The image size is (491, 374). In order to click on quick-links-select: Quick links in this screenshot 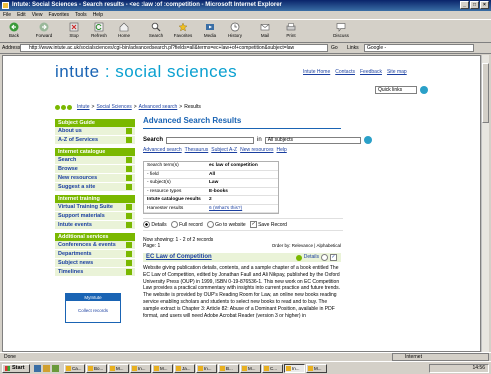, I will do `click(396, 90)`.